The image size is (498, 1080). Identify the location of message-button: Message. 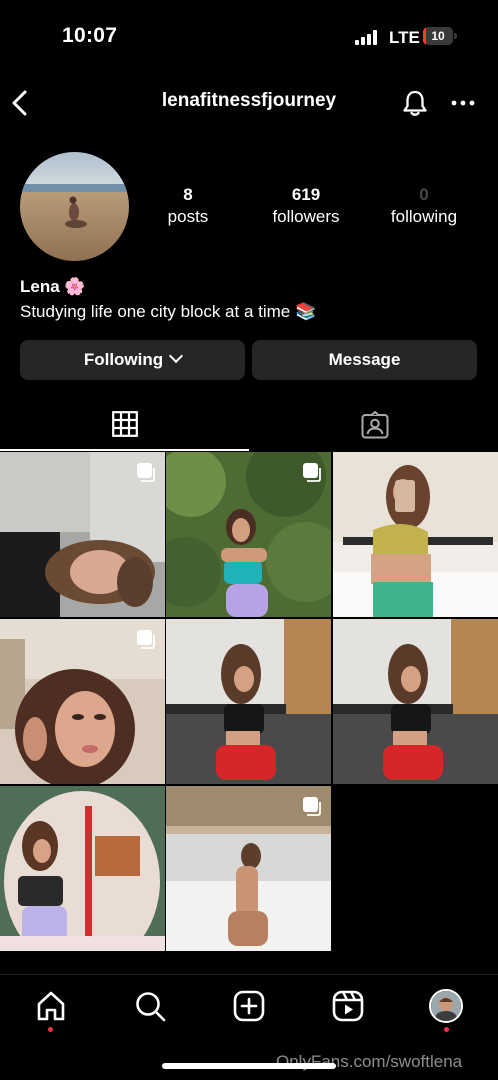
(364, 360).